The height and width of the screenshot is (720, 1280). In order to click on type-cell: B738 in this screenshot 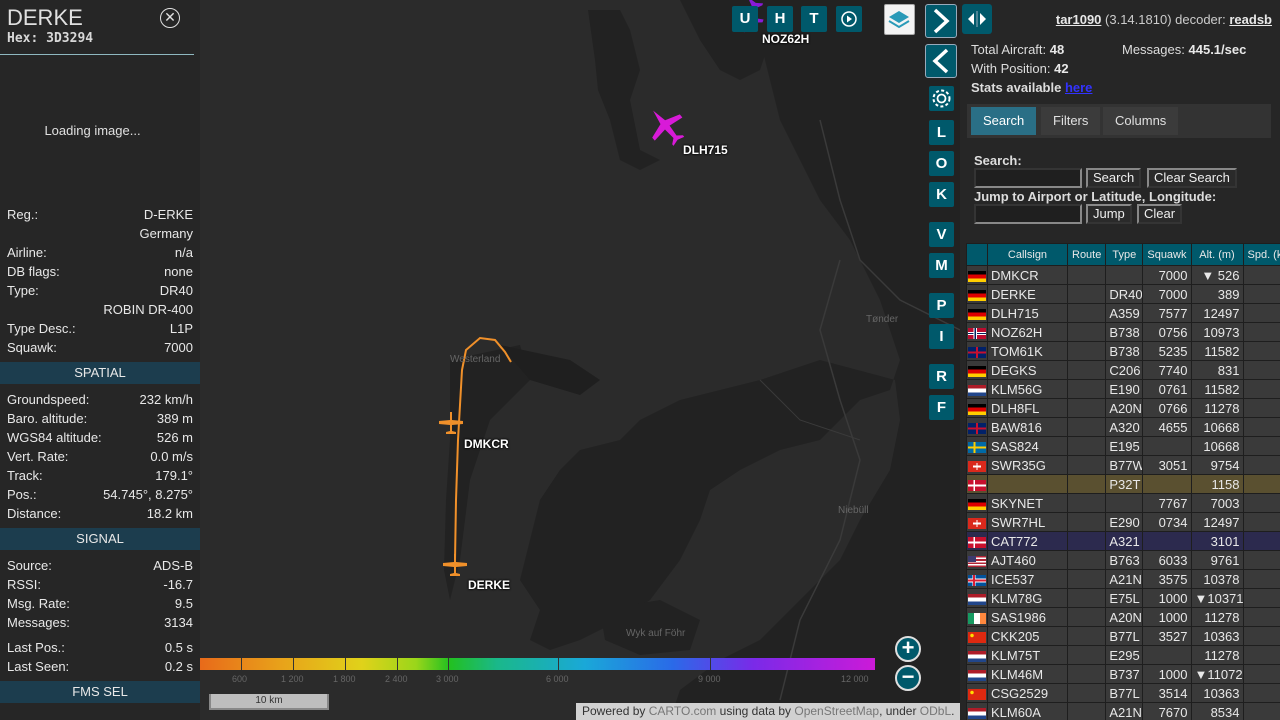, I will do `click(1124, 351)`.